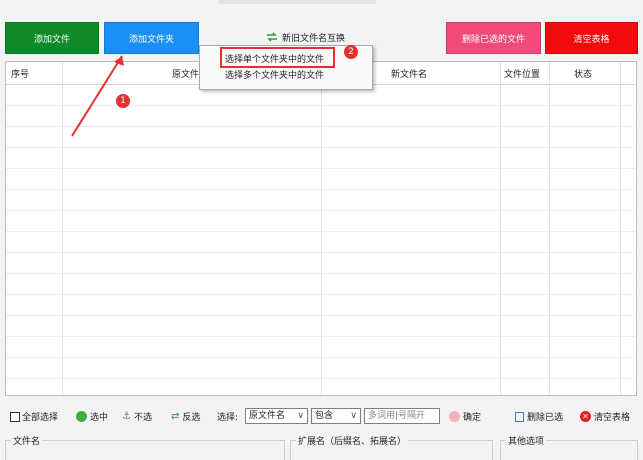  Describe the element at coordinates (324, 416) in the screenshot. I see `match-mode-value: 包含` at that location.